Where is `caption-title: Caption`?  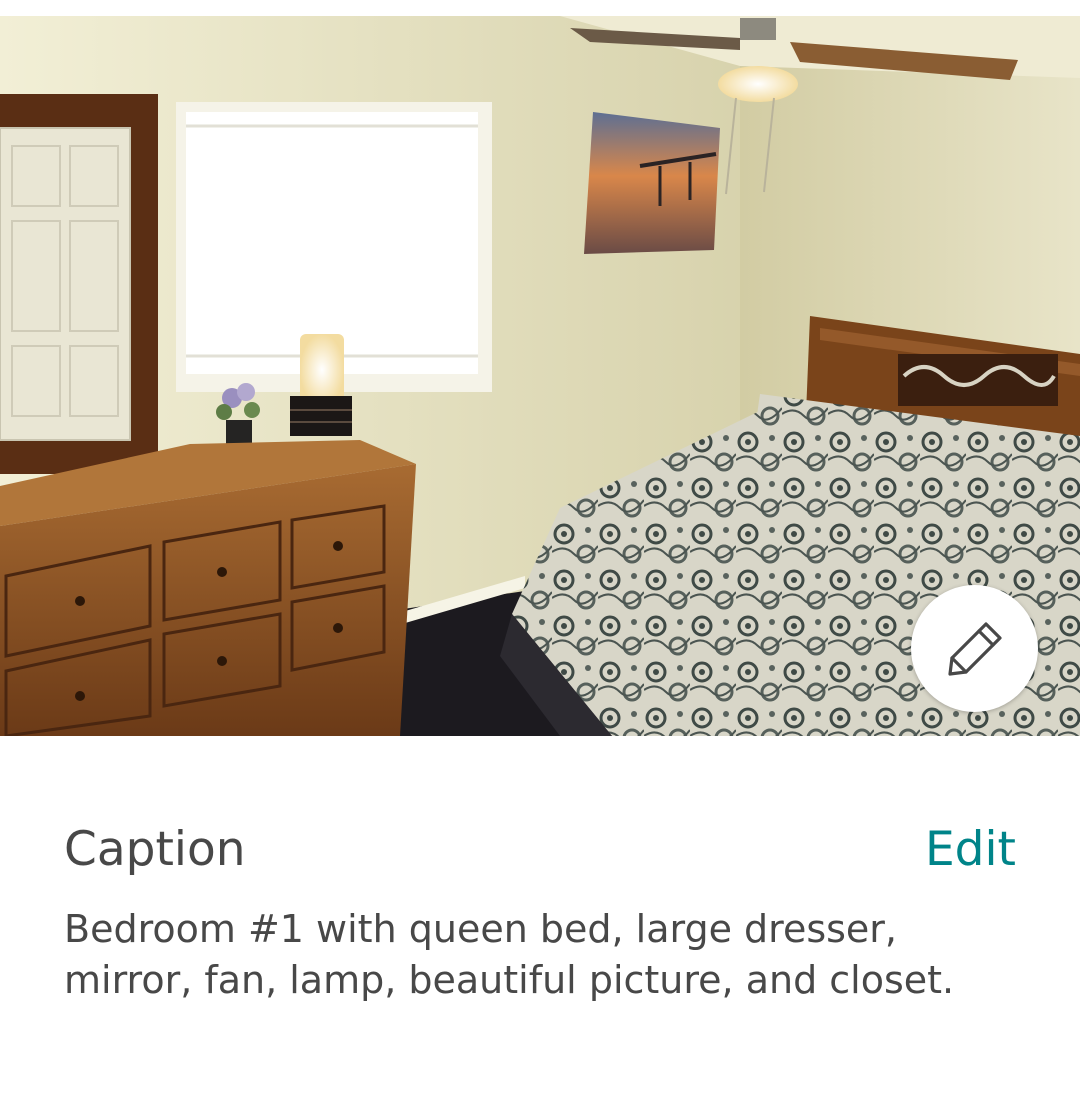
caption-title: Caption is located at coordinates (155, 849).